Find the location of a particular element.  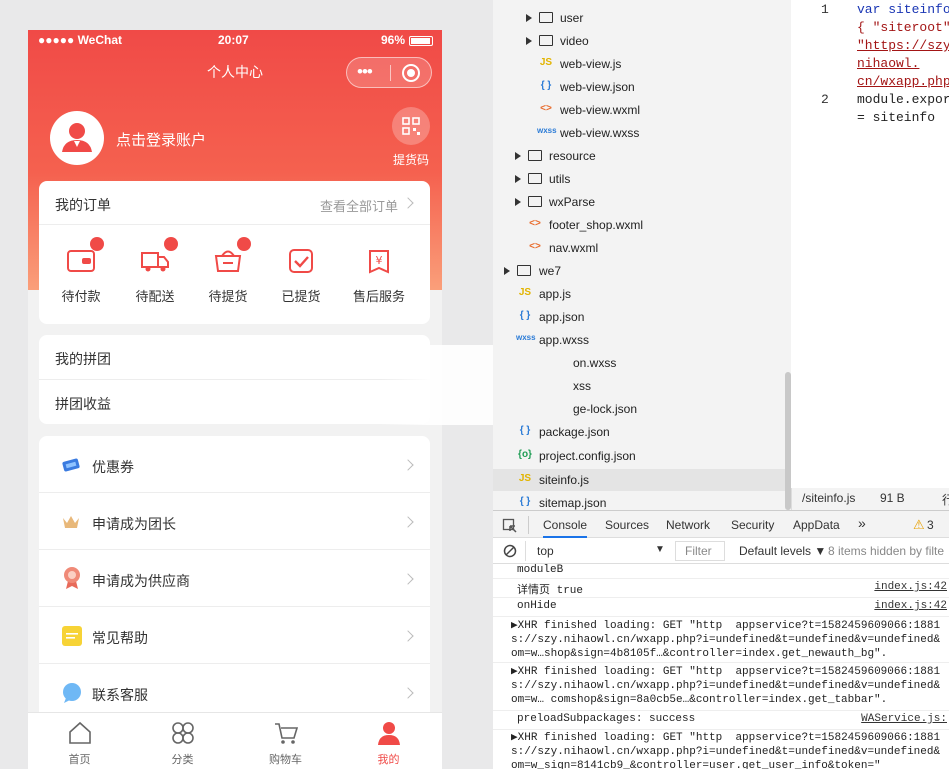

tree-file: { } app.json is located at coordinates (642, 317).